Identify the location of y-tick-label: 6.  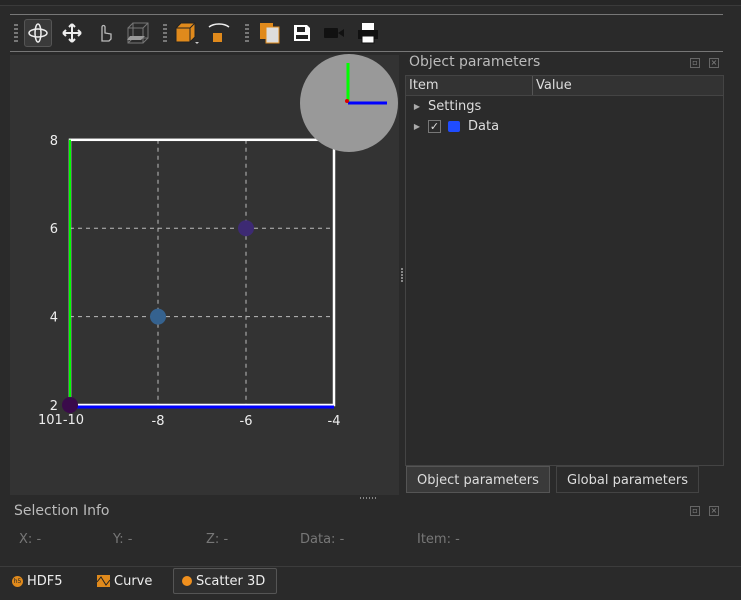
(54, 229).